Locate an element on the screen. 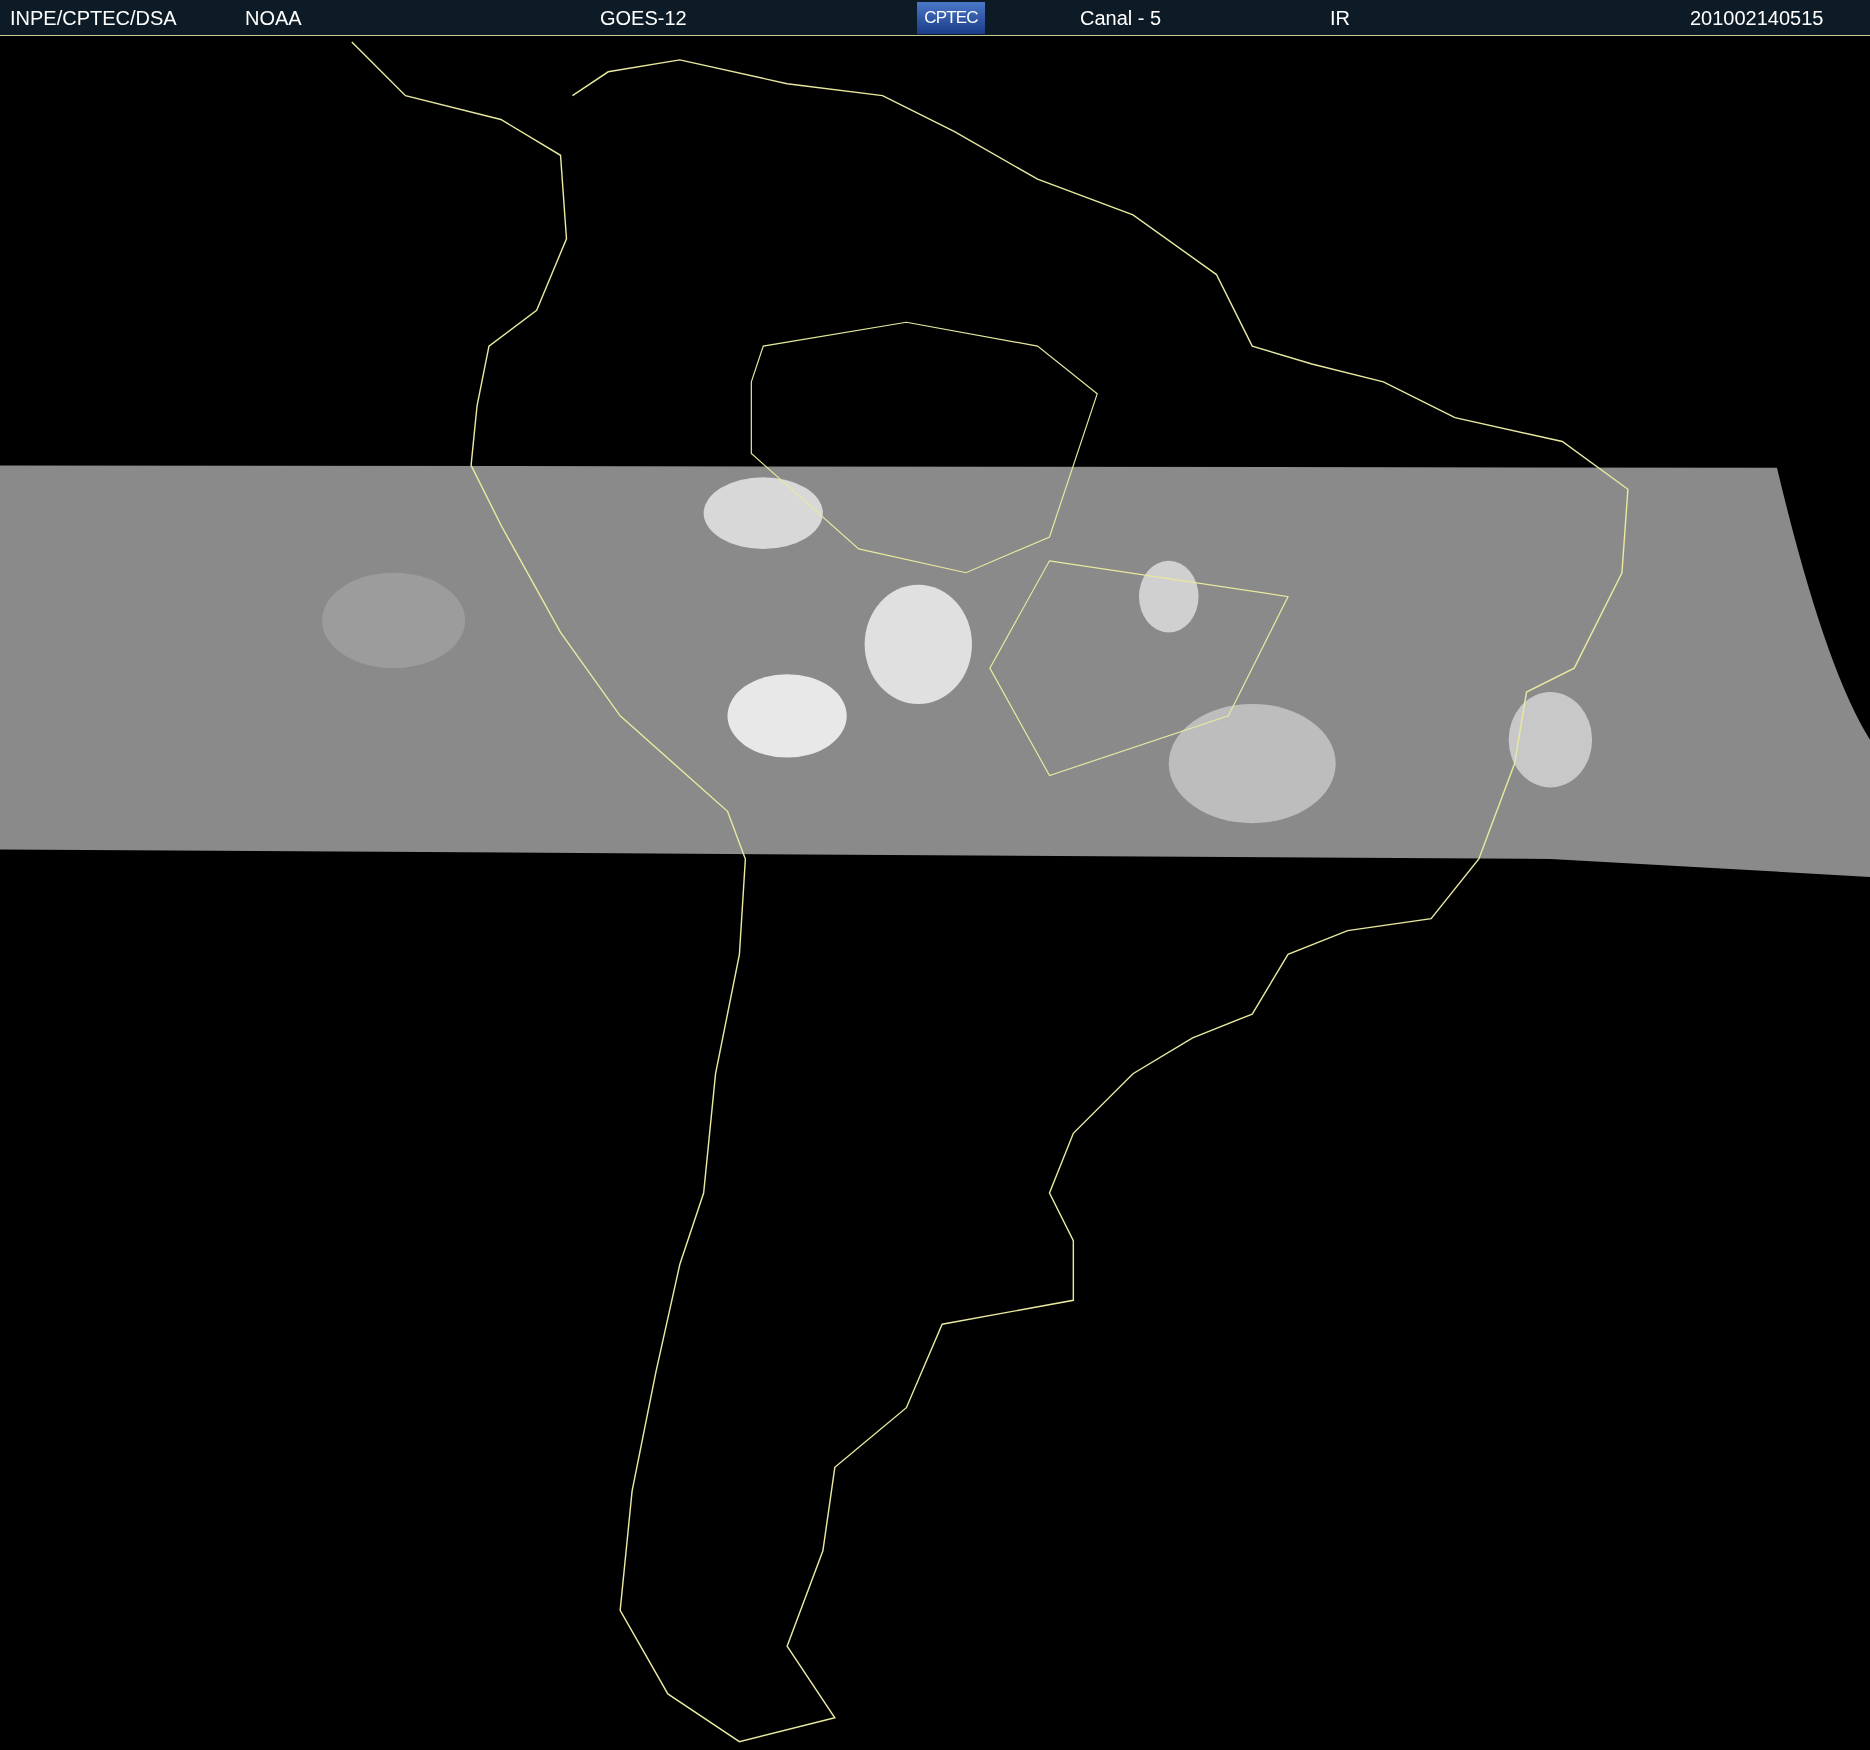  header-label: INPE/CPTEC/DSA is located at coordinates (93, 17).